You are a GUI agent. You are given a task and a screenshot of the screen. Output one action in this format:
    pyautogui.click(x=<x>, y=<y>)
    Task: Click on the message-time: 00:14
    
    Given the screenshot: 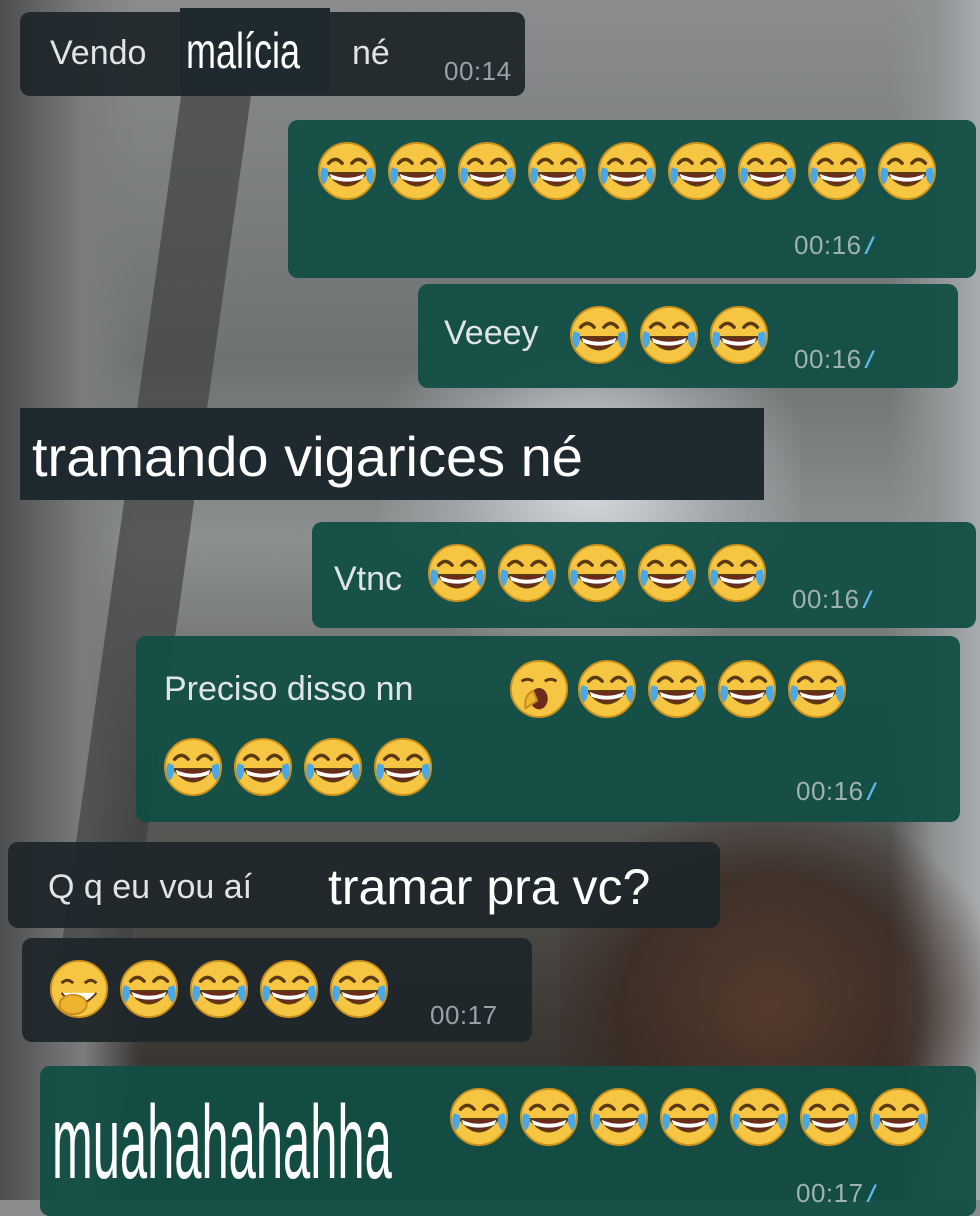 What is the action you would take?
    pyautogui.click(x=478, y=71)
    